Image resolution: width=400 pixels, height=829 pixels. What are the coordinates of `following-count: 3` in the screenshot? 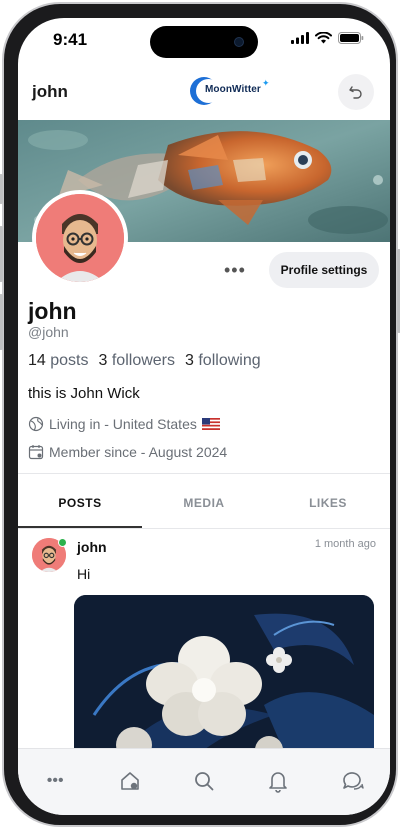 It's located at (189, 360).